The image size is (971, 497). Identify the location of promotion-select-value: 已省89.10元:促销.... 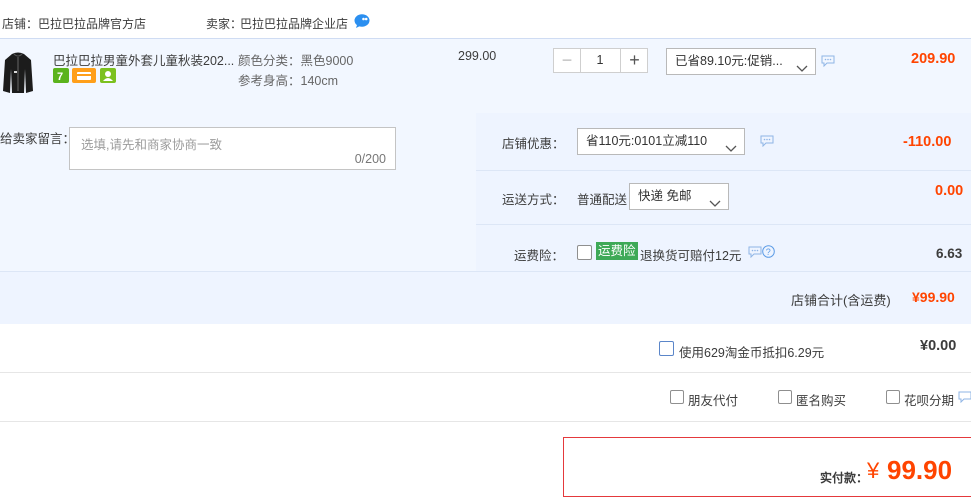
(729, 61).